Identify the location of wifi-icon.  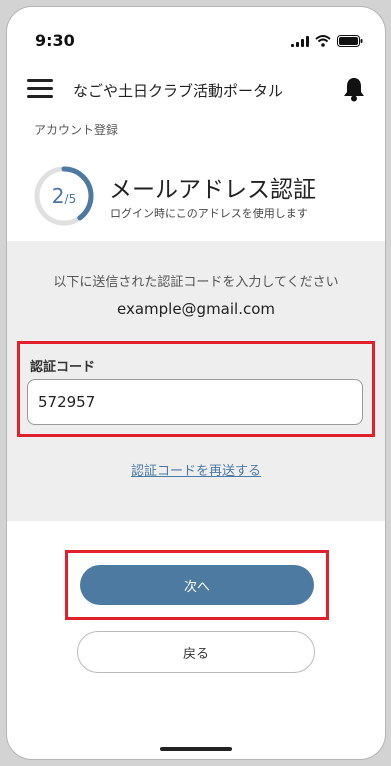
(323, 41).